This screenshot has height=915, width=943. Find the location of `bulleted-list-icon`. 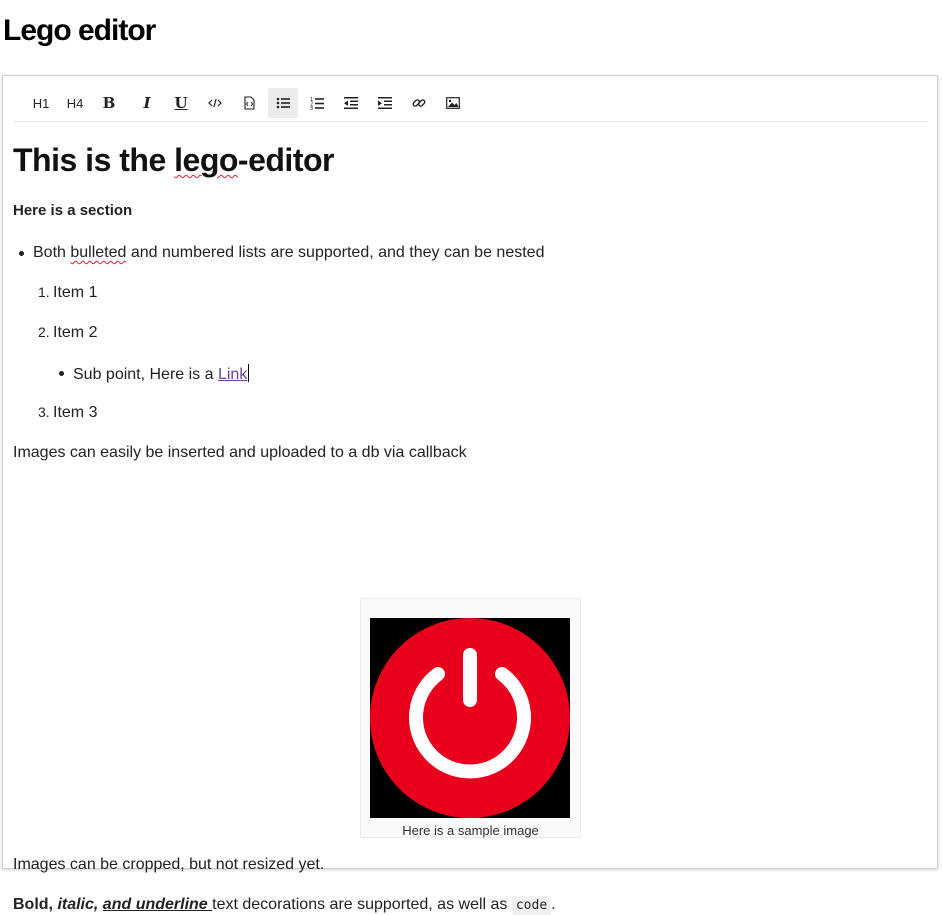

bulleted-list-icon is located at coordinates (283, 103).